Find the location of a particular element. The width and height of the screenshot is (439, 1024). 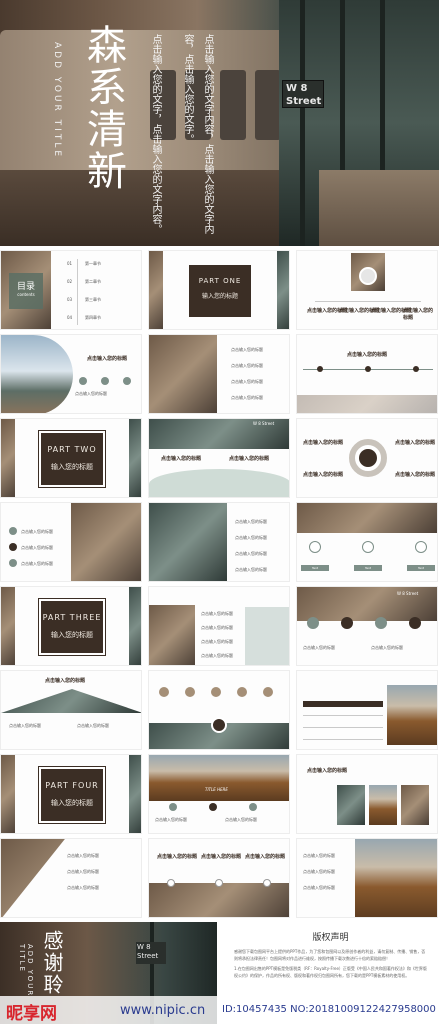

slide-station-list: 点击输入您的标题 点击输入您的标题 点击输入您的标题 点击输入您的标题 is located at coordinates (219, 542).